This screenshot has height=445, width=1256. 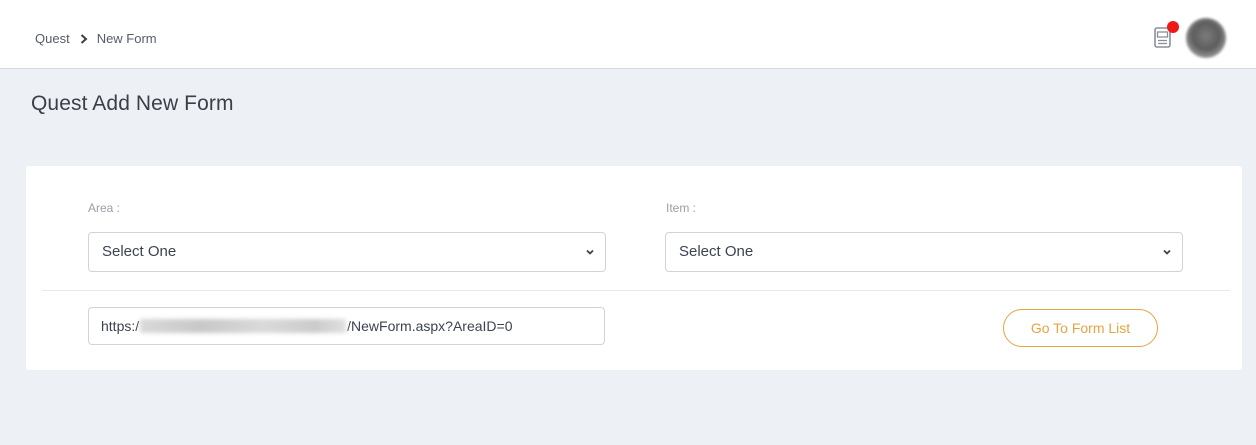 I want to click on item-select-value: Select One, so click(x=716, y=251).